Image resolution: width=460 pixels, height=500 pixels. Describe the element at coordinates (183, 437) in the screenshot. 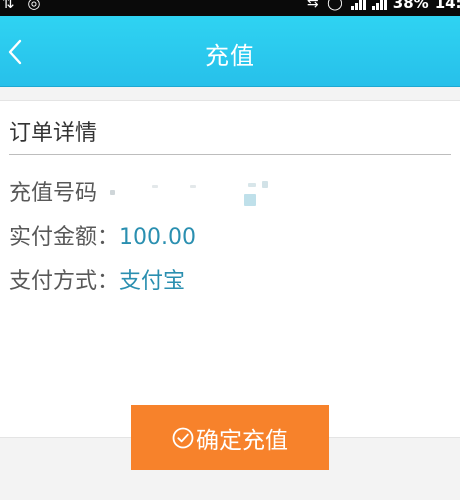

I see `check-circle-icon` at that location.